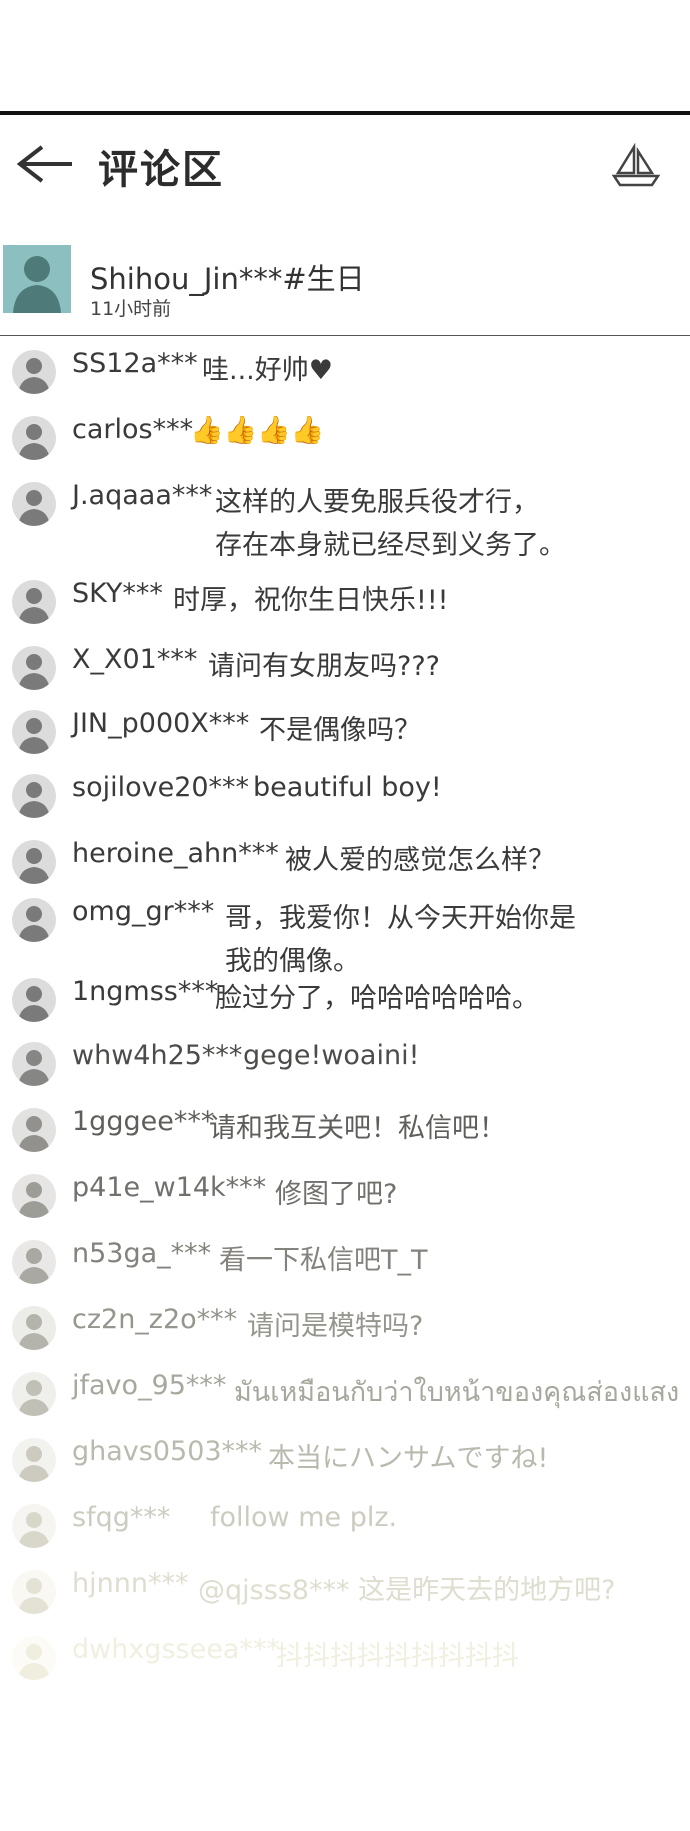 The width and height of the screenshot is (690, 1831). I want to click on comment-text-line: beautiful boy!, so click(347, 787).